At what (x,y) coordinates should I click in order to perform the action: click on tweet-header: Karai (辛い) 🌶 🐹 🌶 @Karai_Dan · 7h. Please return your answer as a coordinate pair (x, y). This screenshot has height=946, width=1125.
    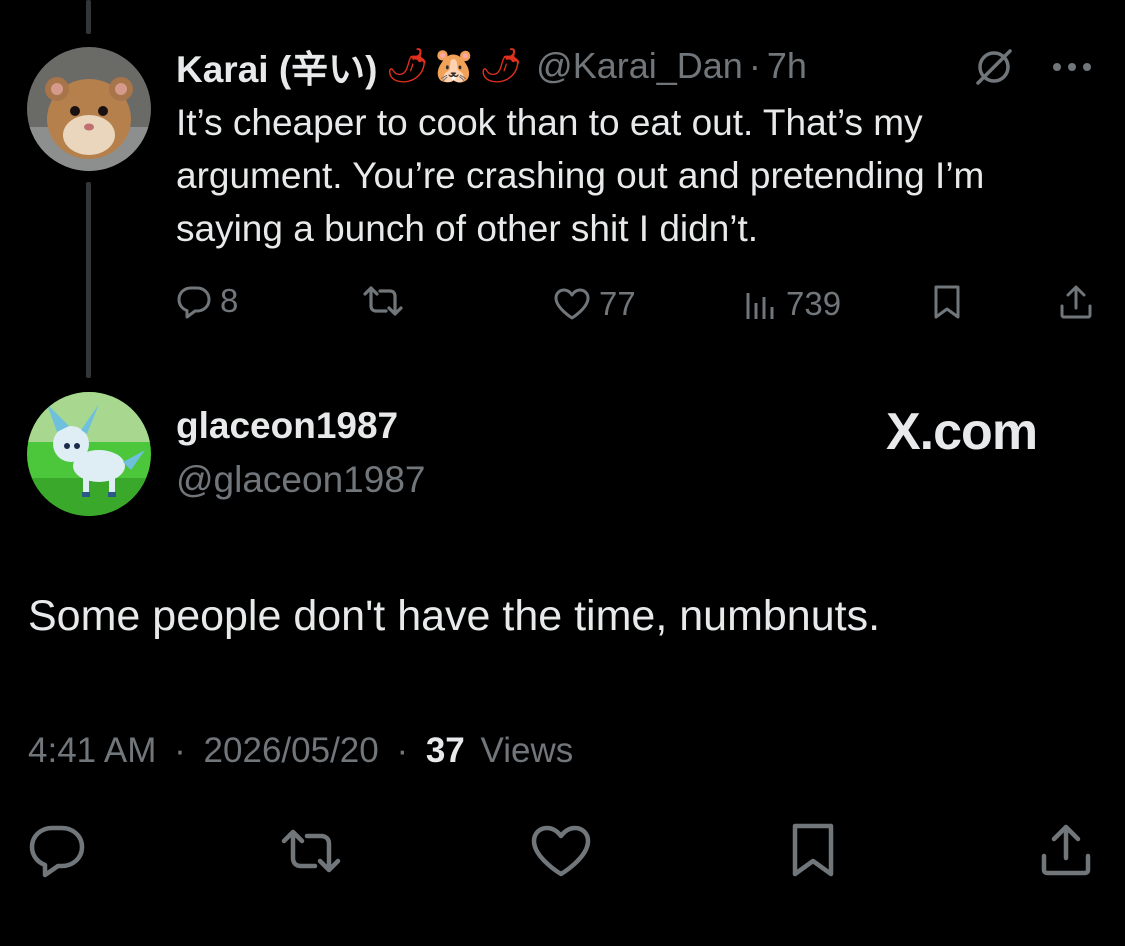
    Looking at the image, I should click on (491, 67).